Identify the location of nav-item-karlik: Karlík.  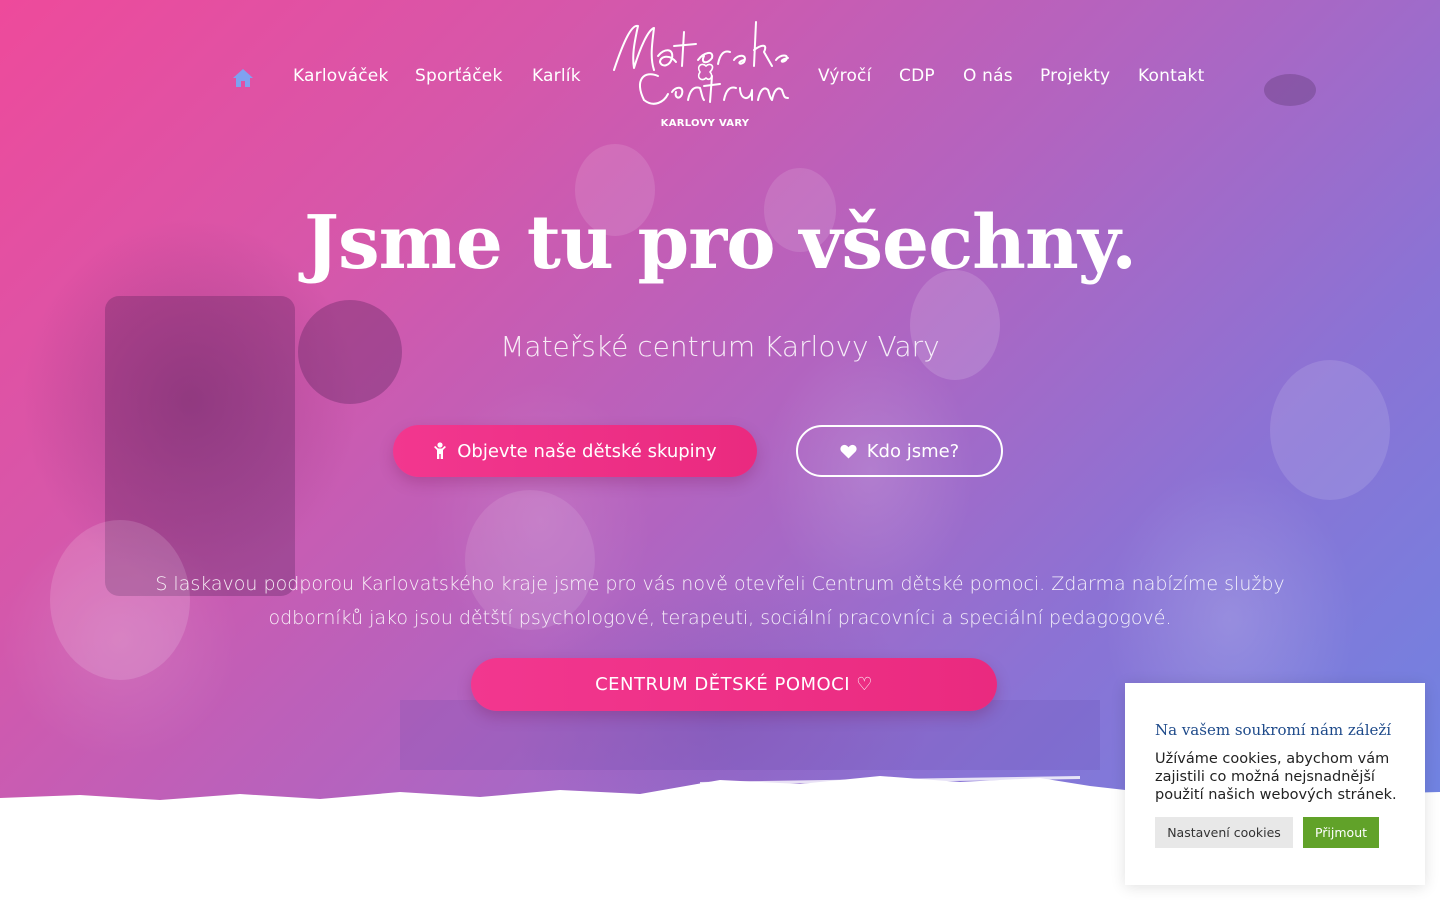
(556, 76).